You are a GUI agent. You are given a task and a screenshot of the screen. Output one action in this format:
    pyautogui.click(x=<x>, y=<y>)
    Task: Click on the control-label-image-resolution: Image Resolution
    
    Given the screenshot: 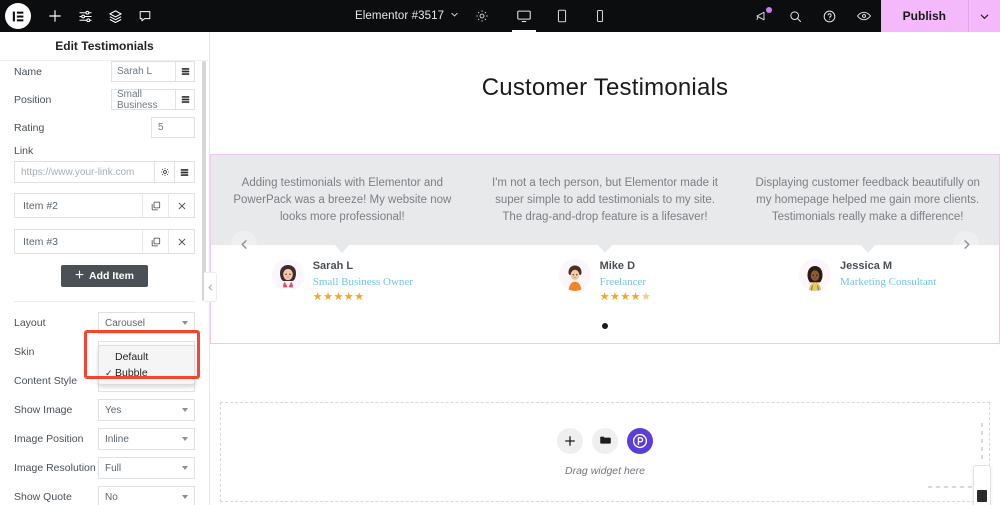 What is the action you would take?
    pyautogui.click(x=55, y=468)
    